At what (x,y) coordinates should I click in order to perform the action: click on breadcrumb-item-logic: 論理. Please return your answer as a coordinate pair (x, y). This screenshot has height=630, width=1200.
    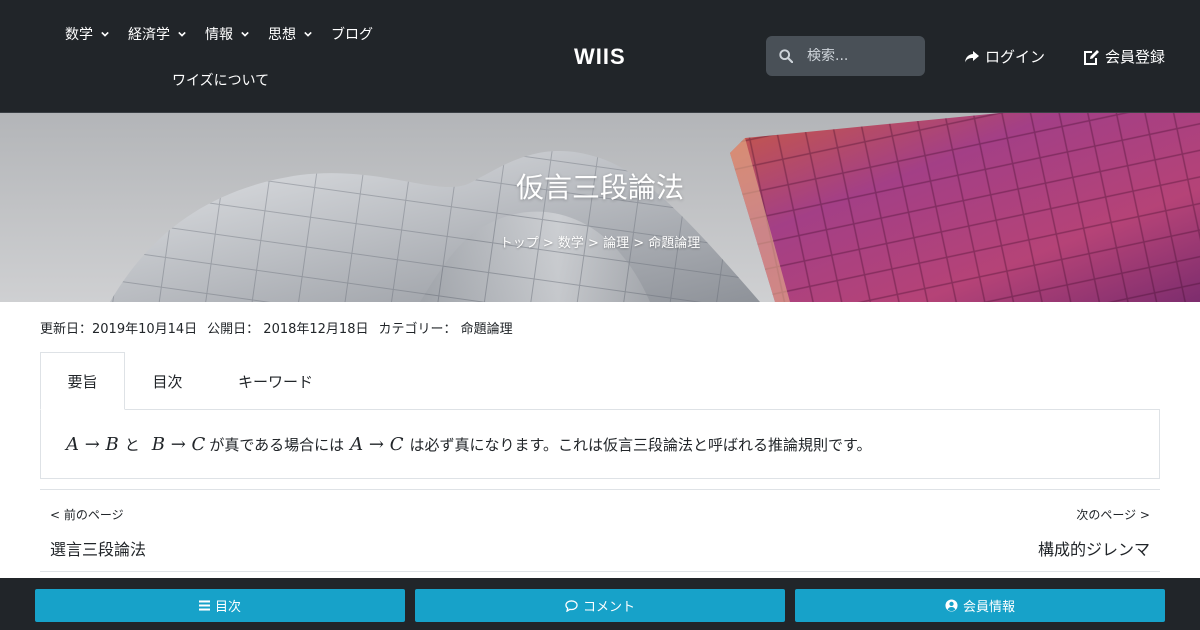
    Looking at the image, I should click on (616, 243).